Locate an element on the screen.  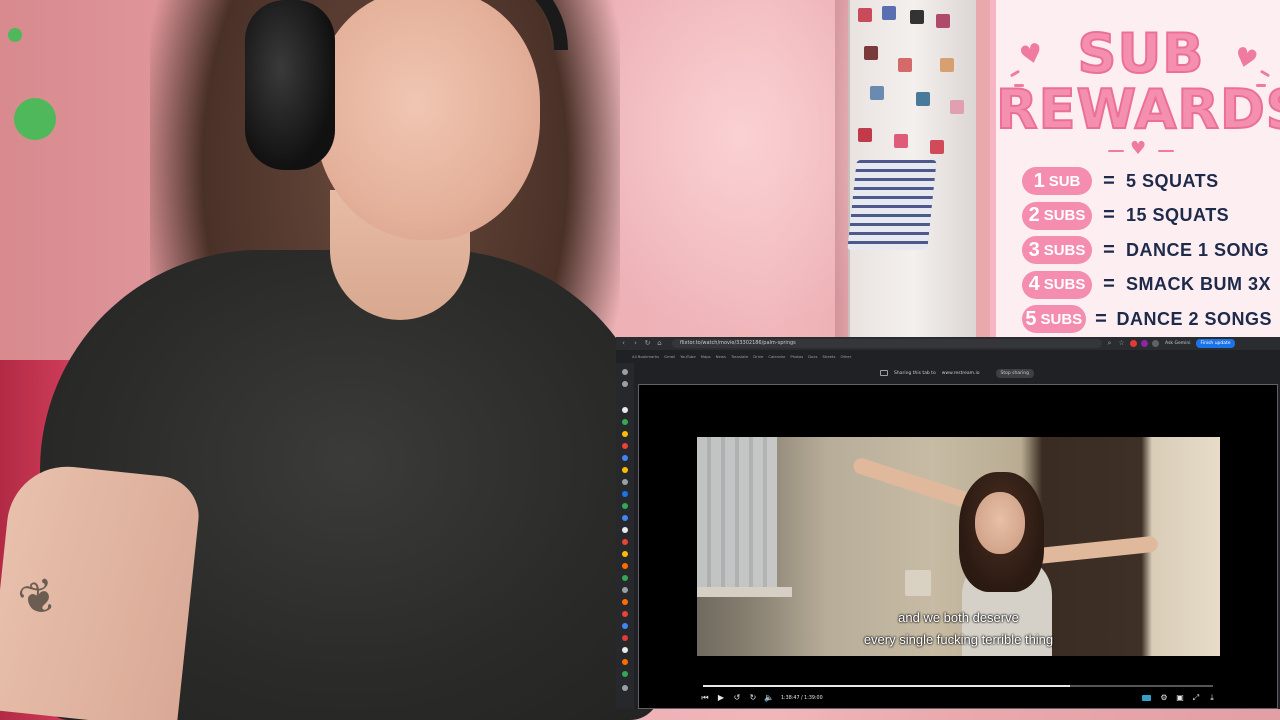
bookmark-item: Other is located at coordinates (845, 357).